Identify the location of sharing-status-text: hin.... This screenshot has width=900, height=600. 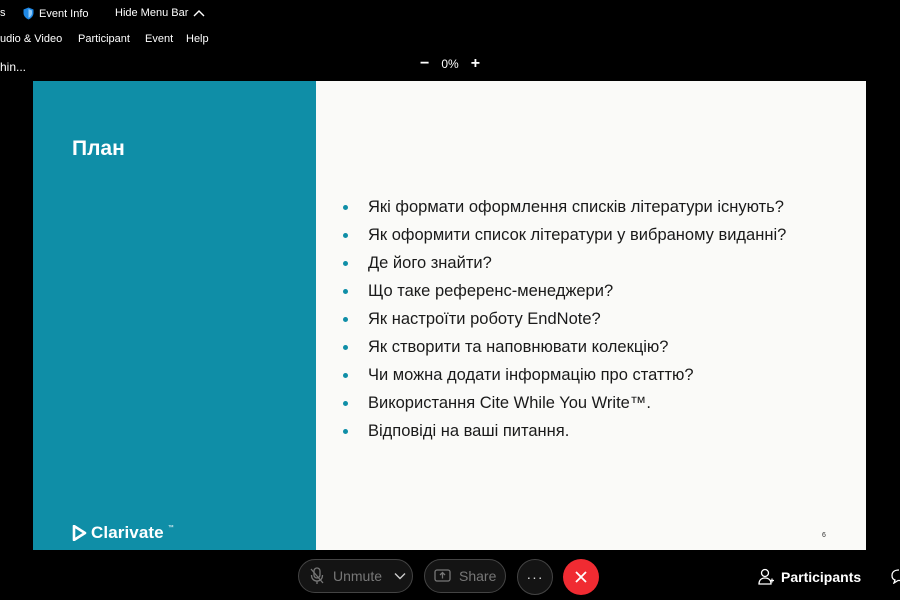
(13, 67).